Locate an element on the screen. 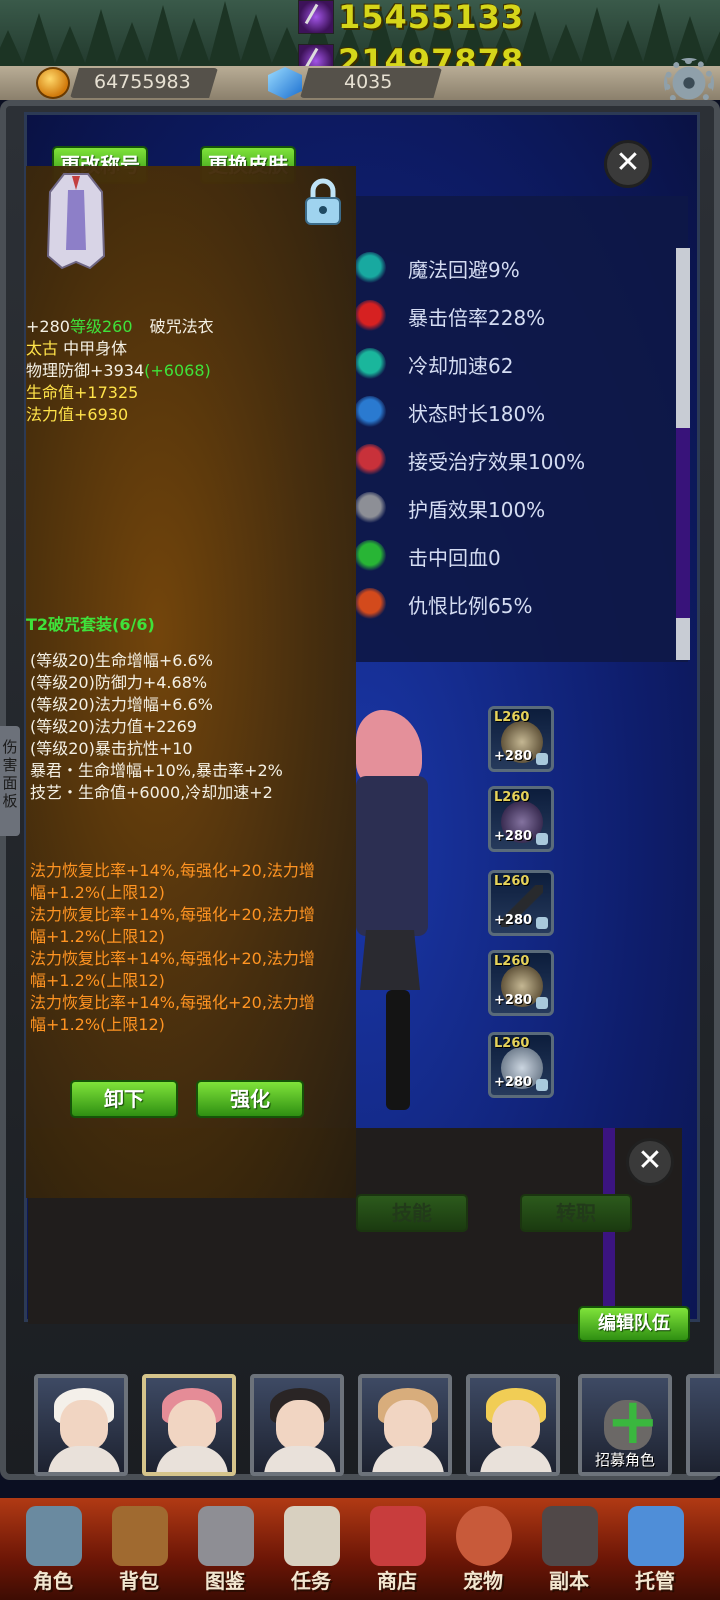 The width and height of the screenshot is (720, 1600). equip-slot-accessory: L260 +280 is located at coordinates (521, 983).